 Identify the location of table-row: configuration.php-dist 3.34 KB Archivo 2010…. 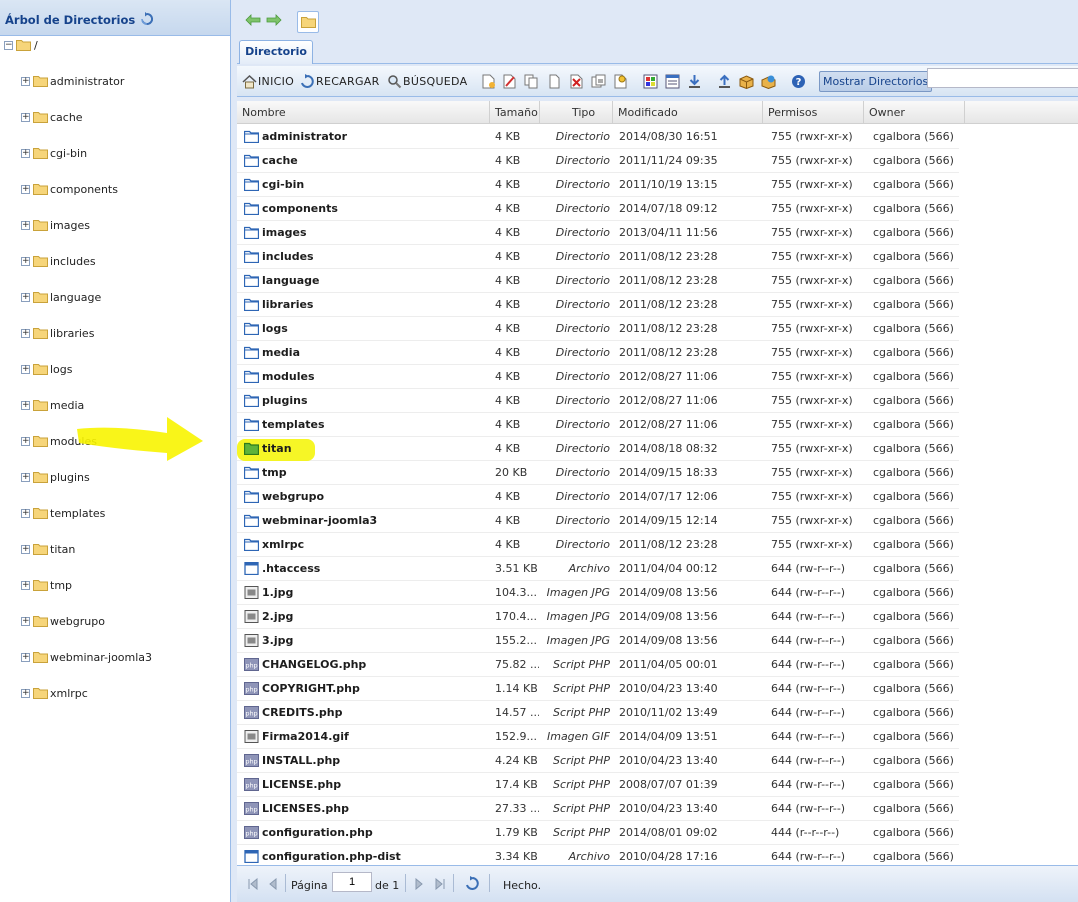
(598, 855).